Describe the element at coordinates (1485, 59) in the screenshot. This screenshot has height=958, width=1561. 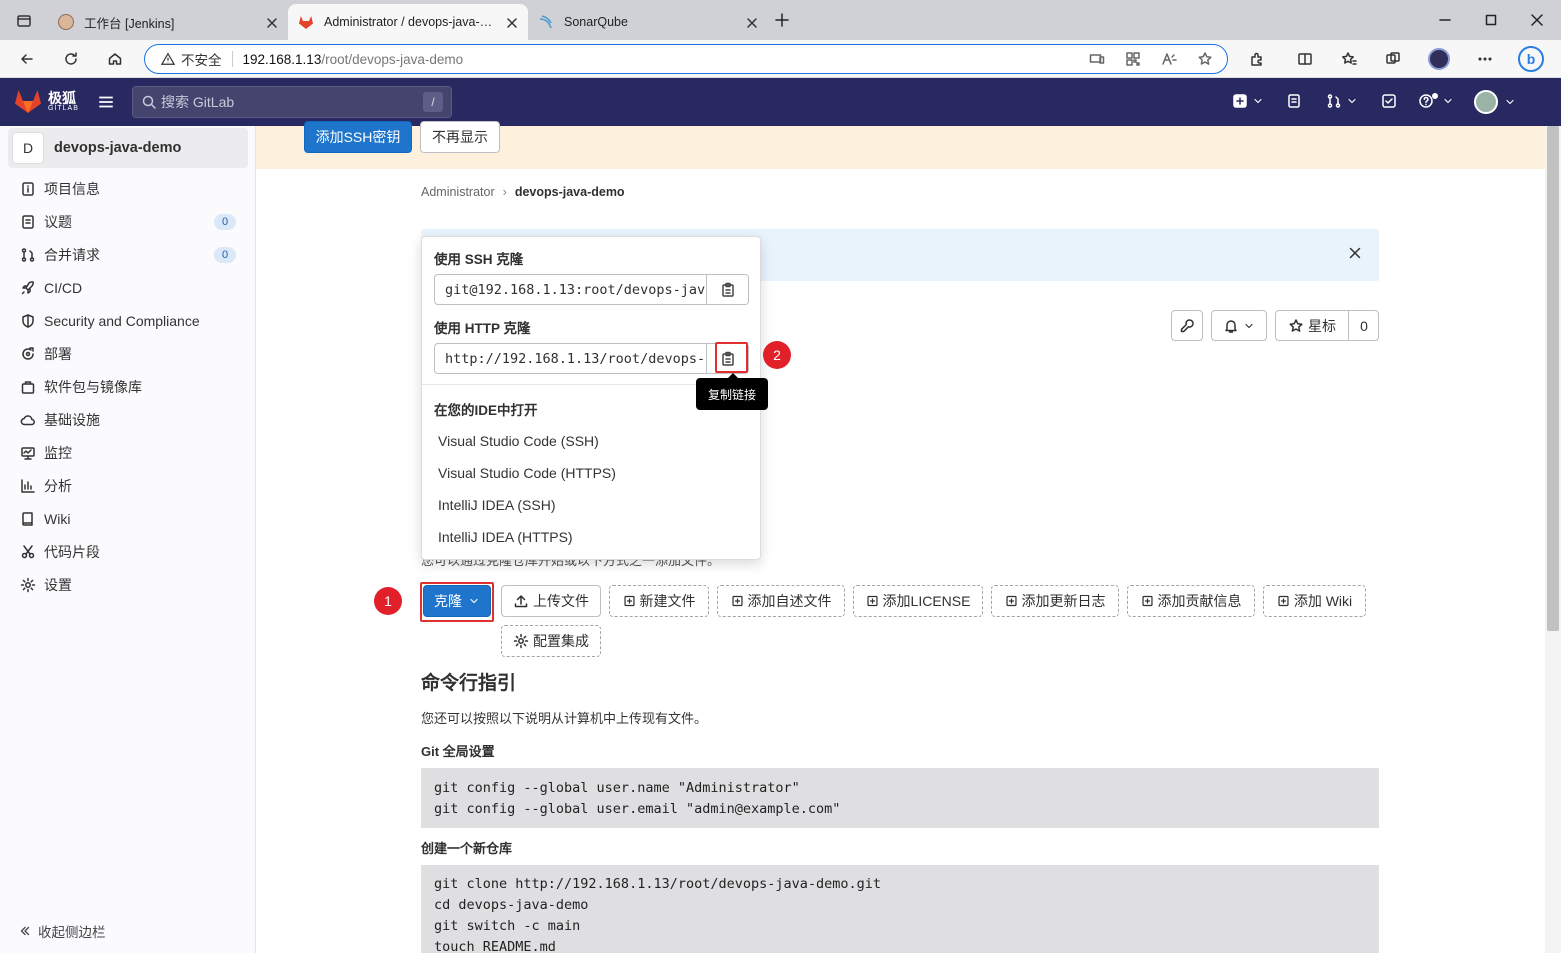
I see `more-icon` at that location.